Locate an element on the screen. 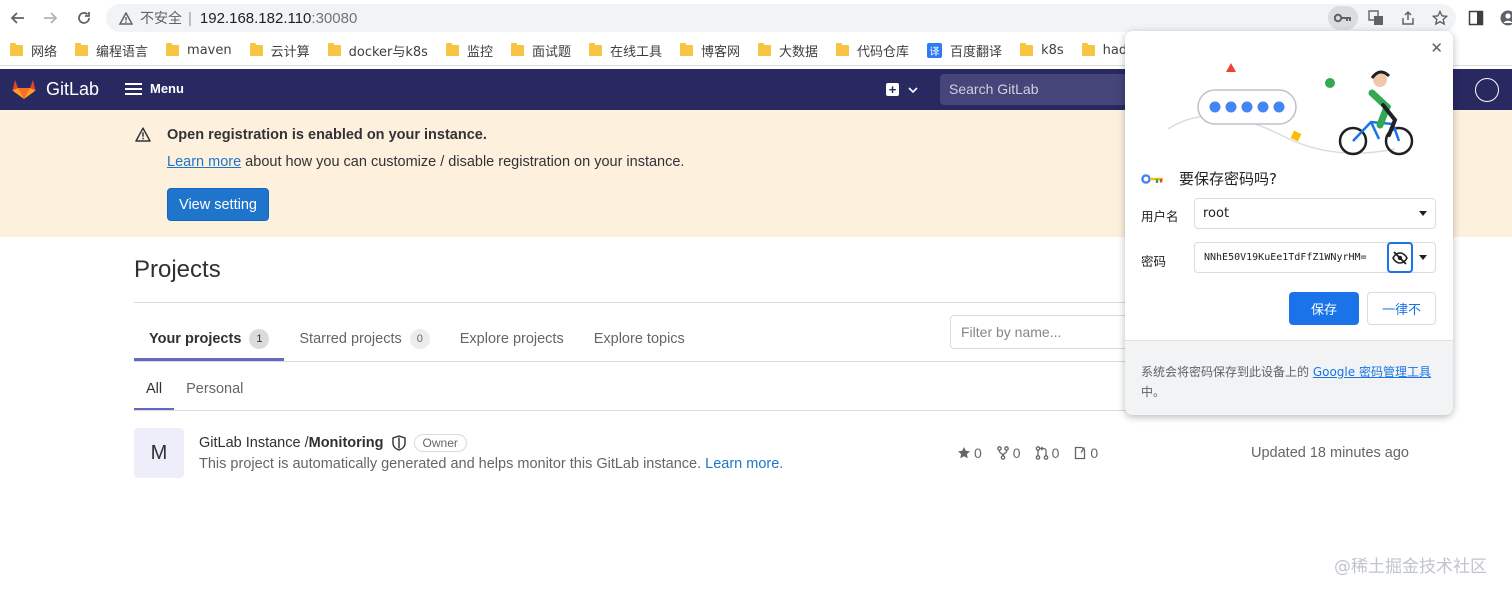  view-setting-button: View setting is located at coordinates (218, 204).